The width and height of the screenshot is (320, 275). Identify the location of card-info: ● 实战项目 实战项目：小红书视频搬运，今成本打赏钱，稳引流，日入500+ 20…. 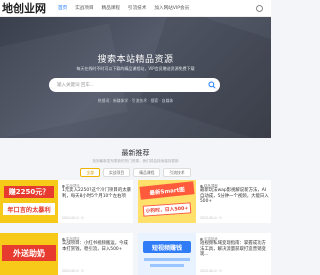
(95, 254).